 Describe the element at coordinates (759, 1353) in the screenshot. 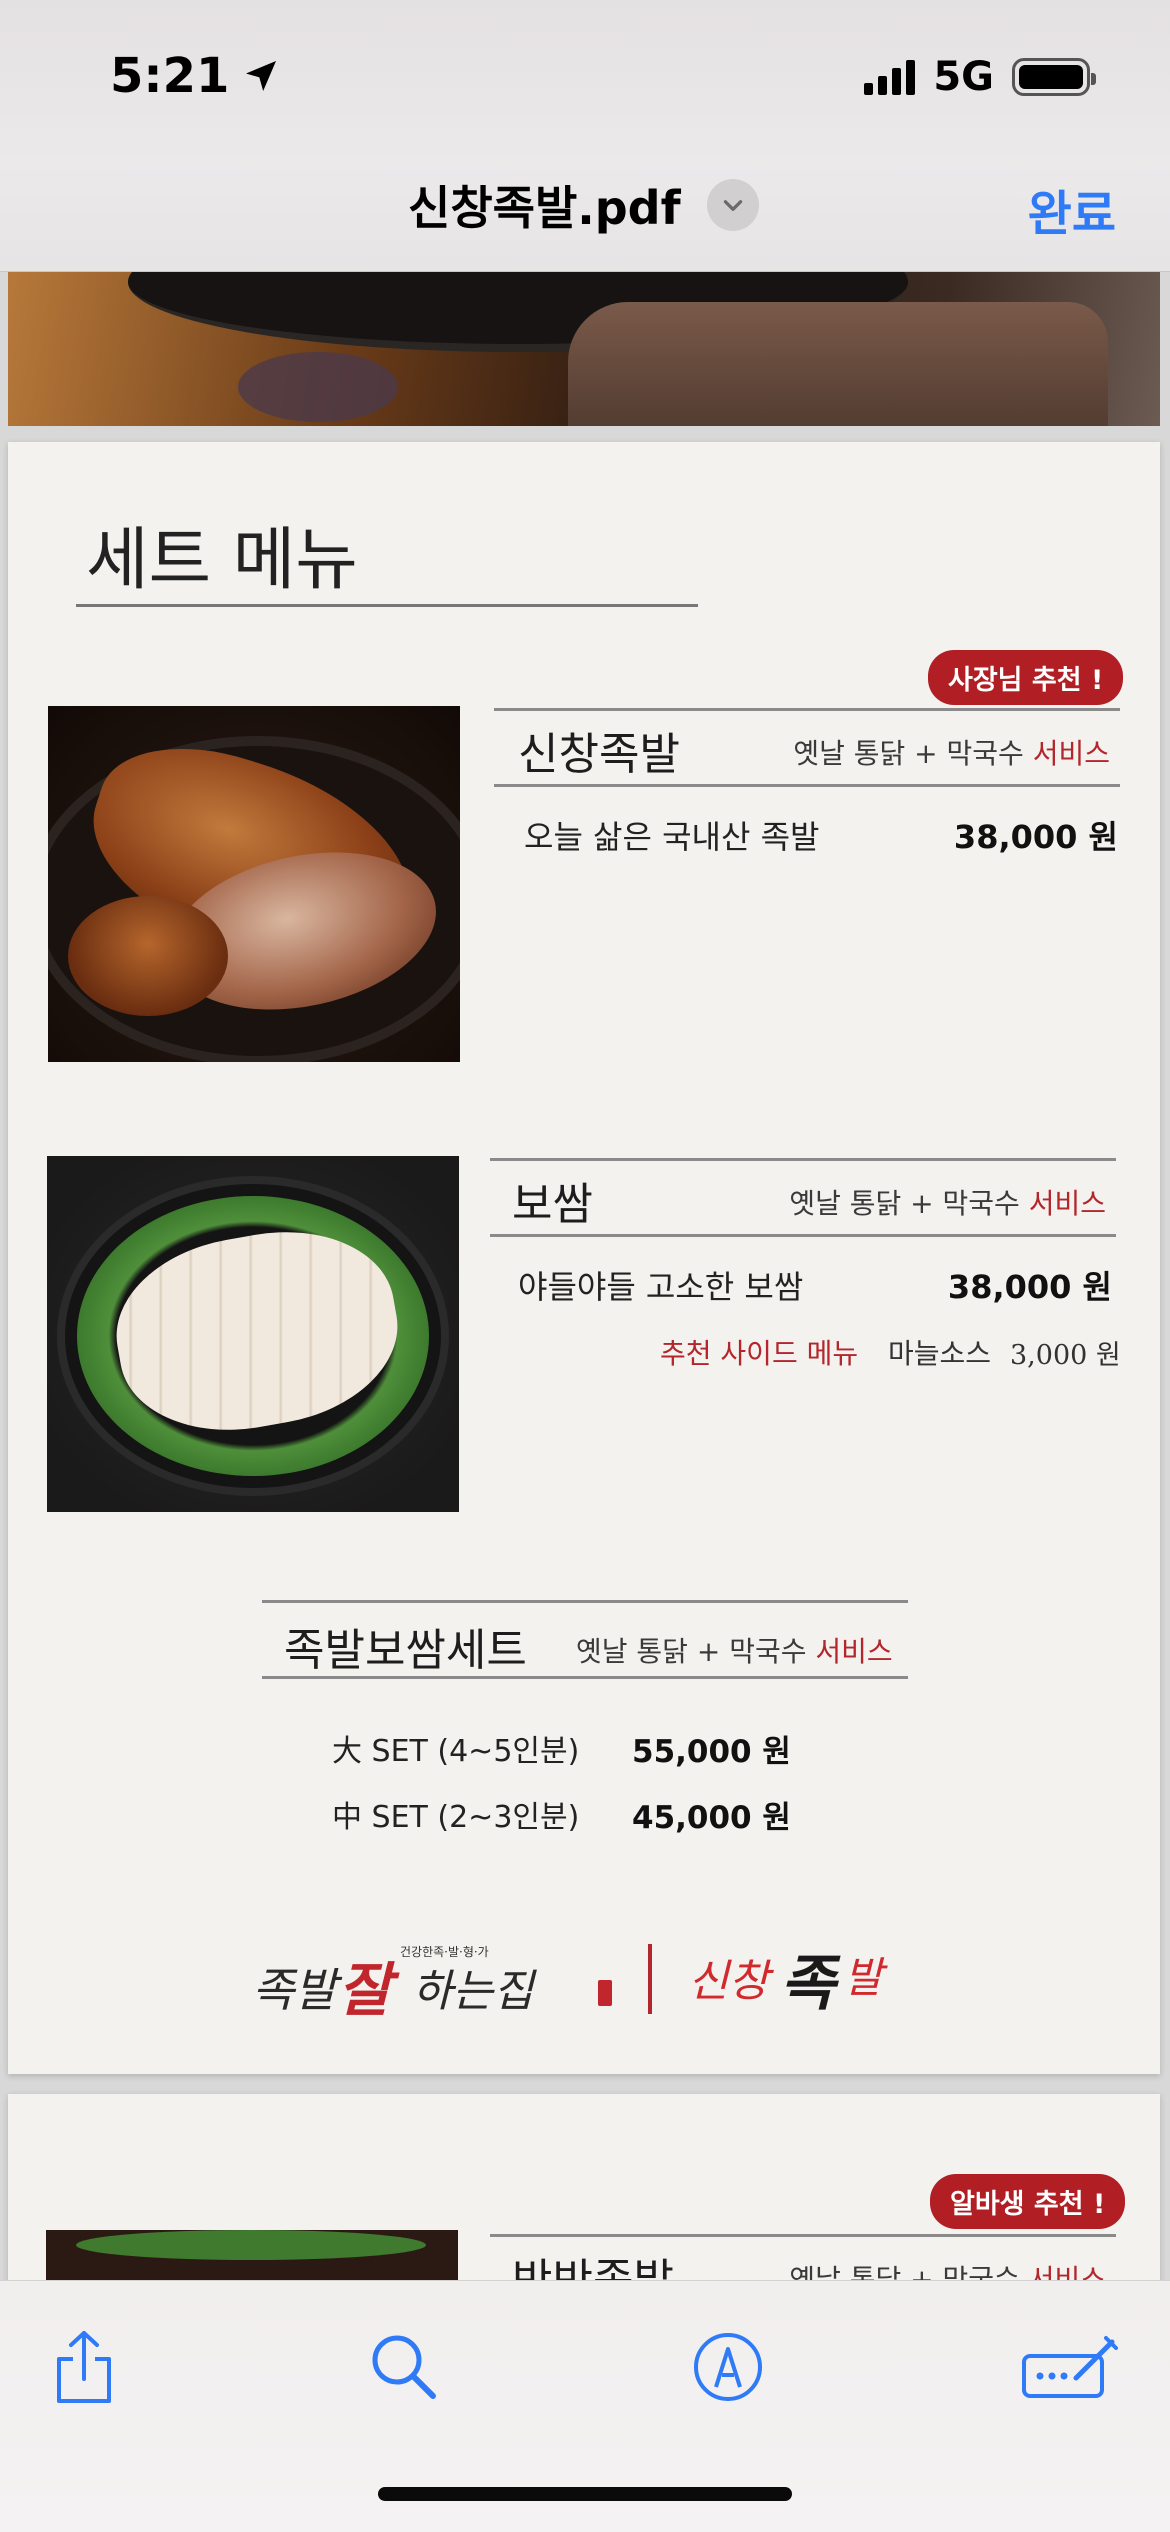

I see `side-menu-label: 추천 사이드 메뉴` at that location.